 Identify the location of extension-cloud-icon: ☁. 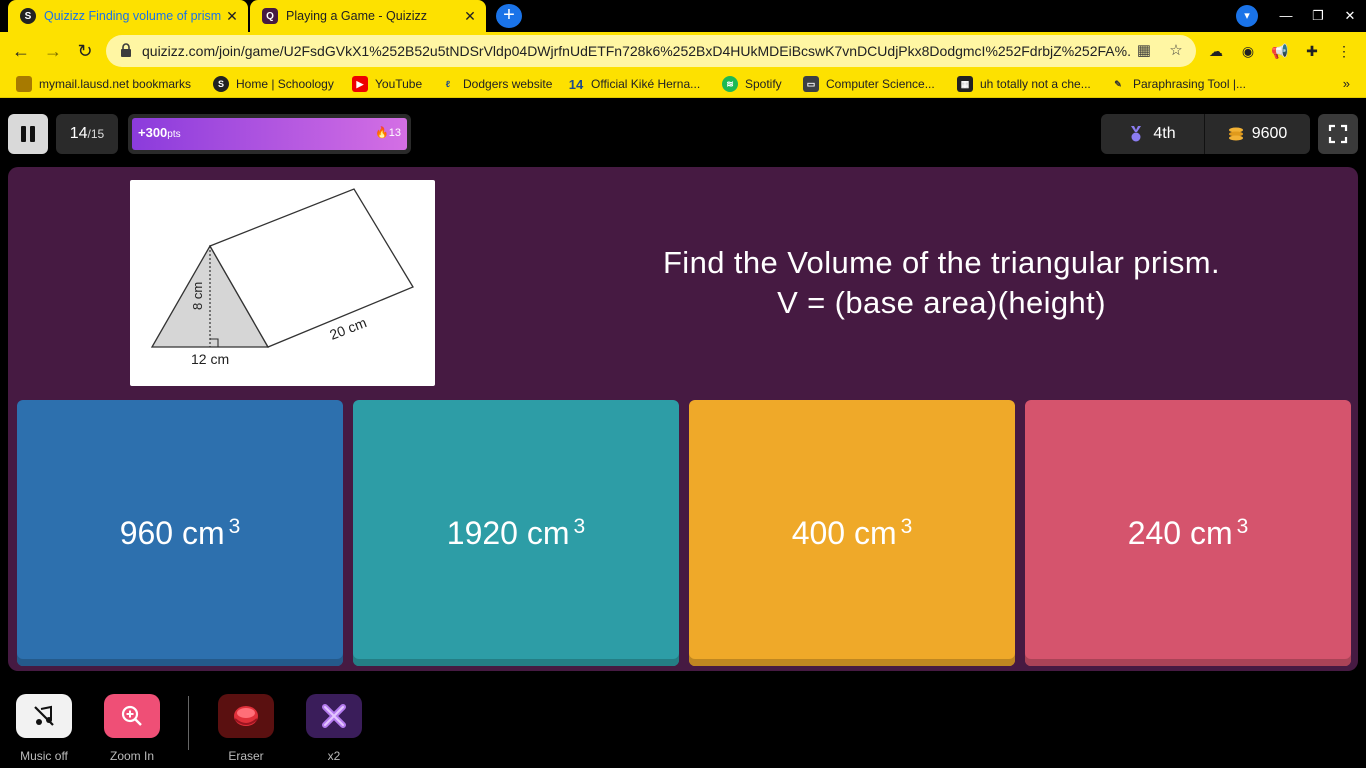
(1216, 51).